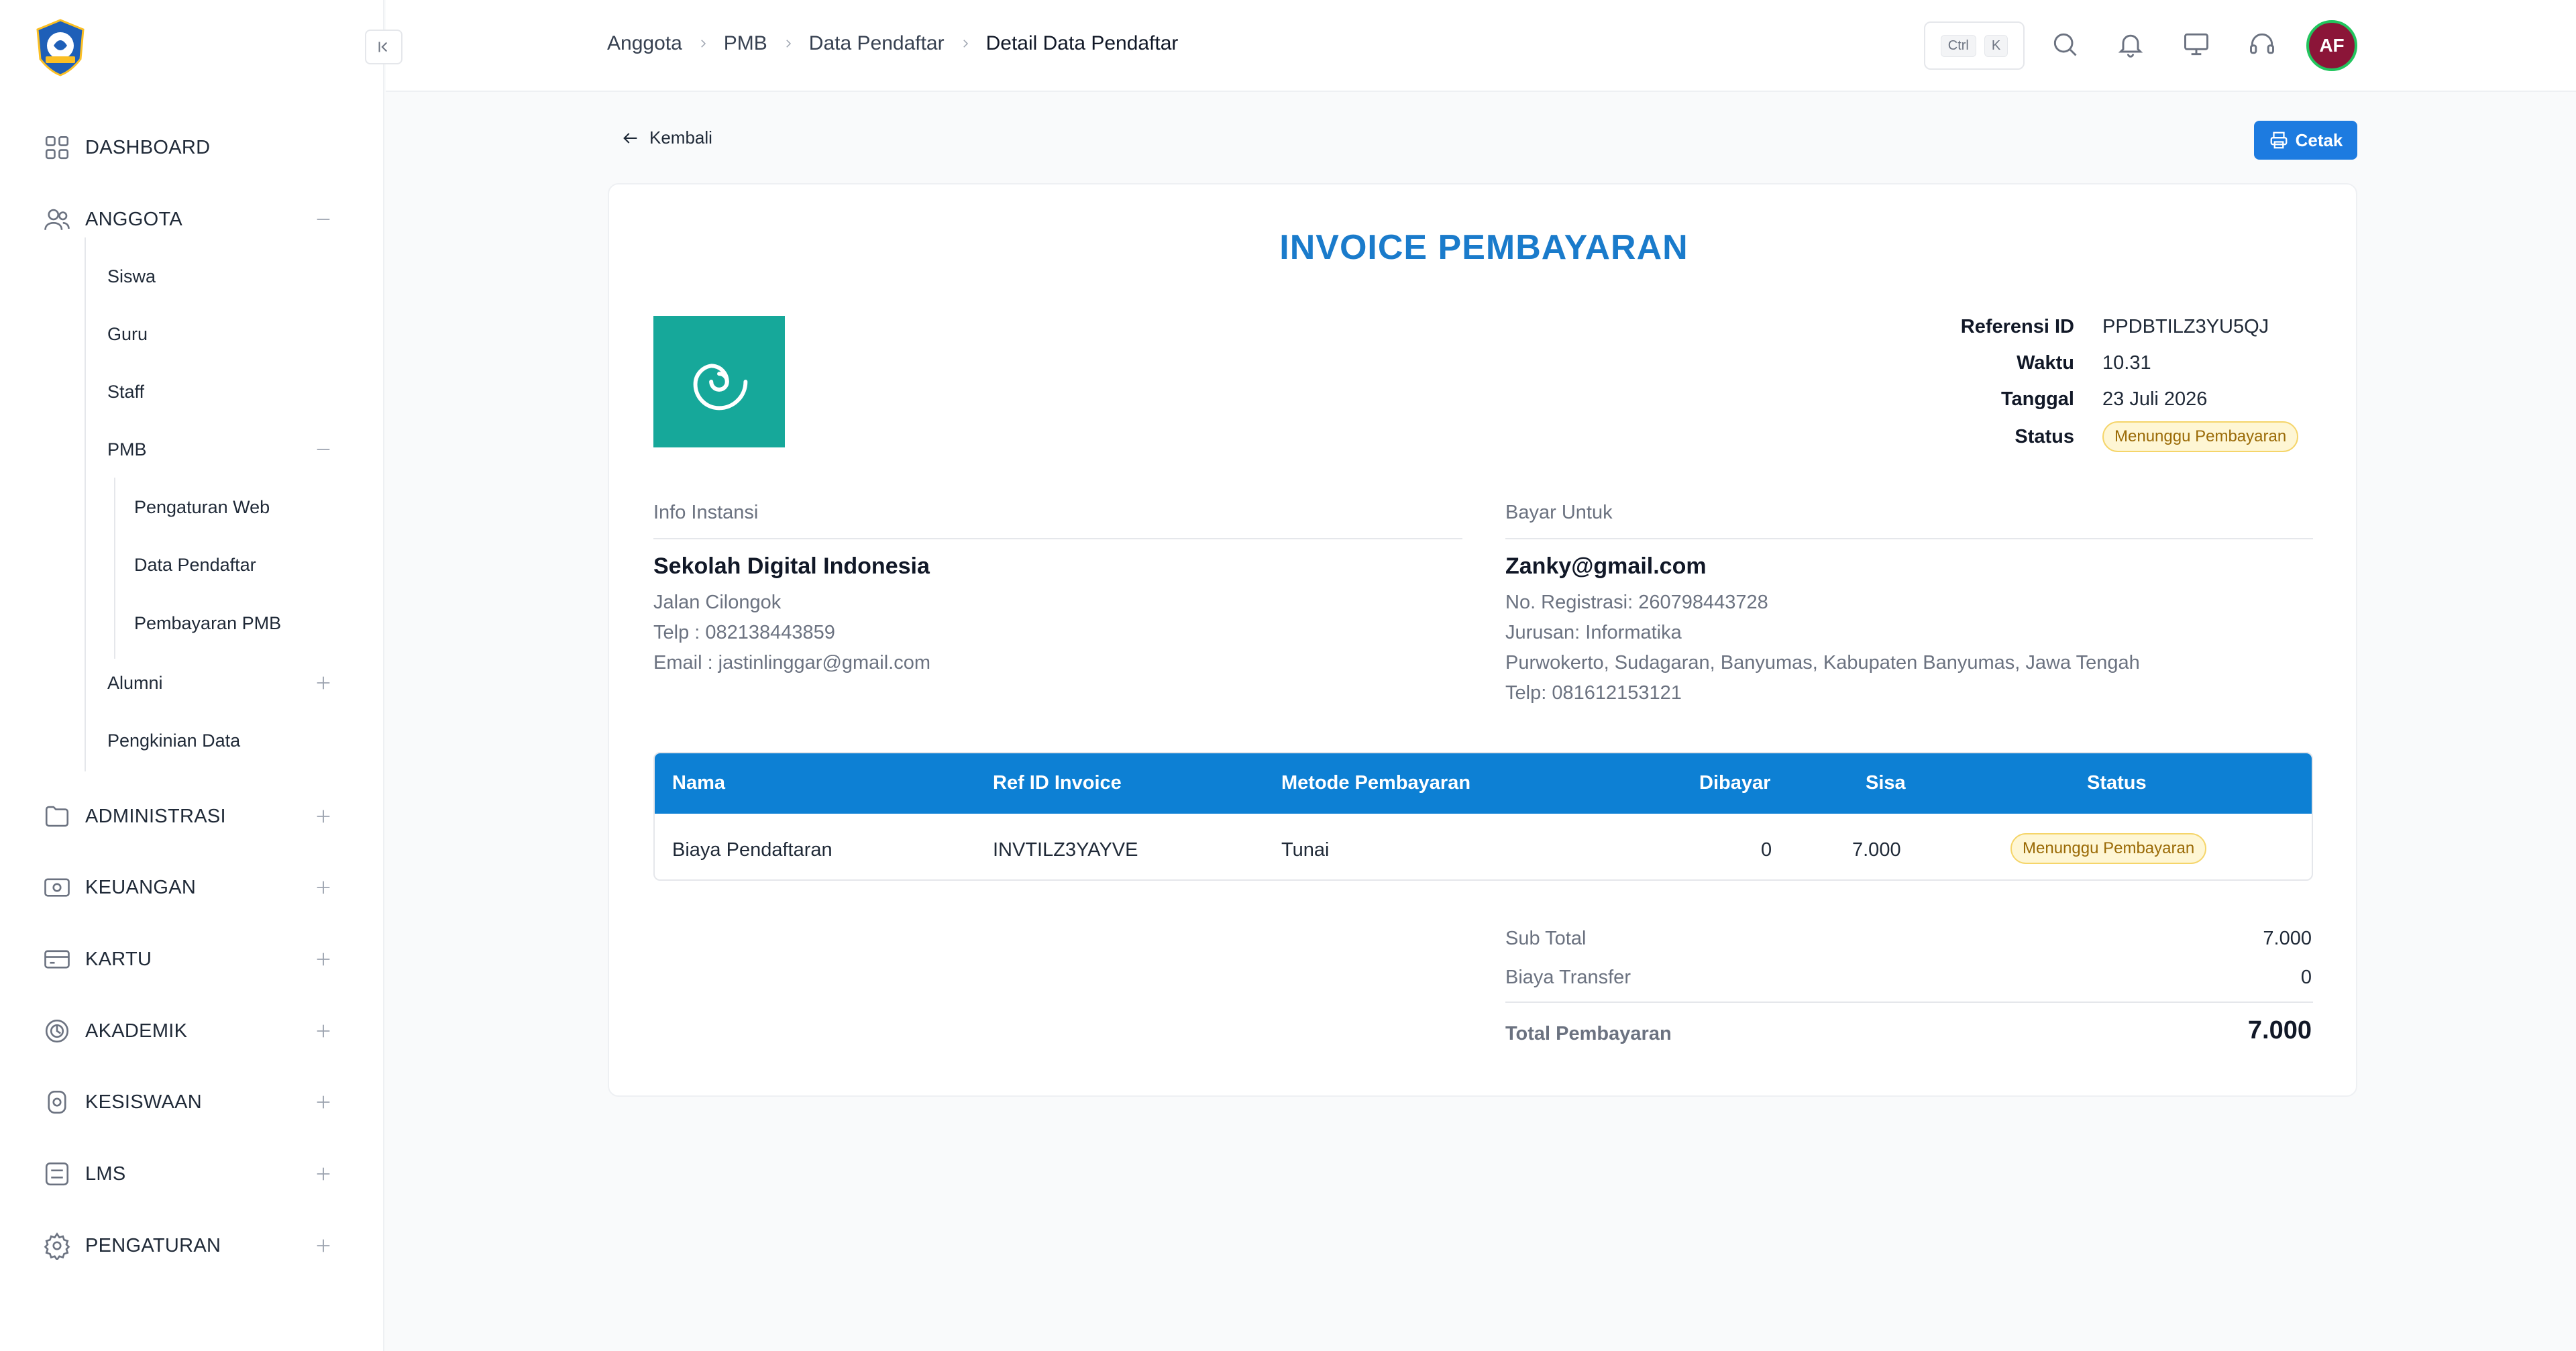 Image resolution: width=2576 pixels, height=1351 pixels. Describe the element at coordinates (57, 959) in the screenshot. I see `card-icon` at that location.